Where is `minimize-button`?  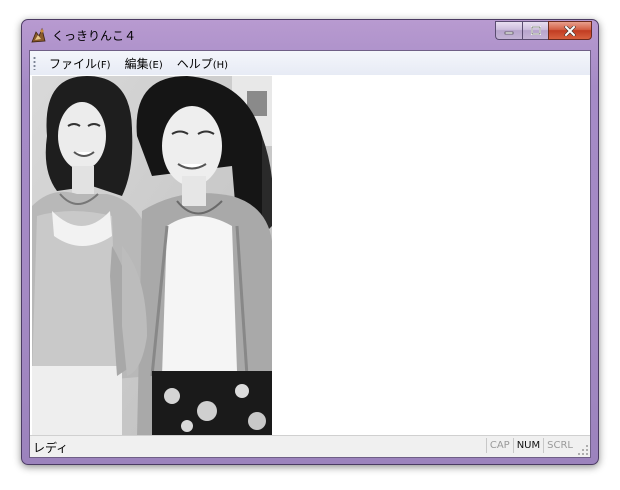 minimize-button is located at coordinates (508, 30).